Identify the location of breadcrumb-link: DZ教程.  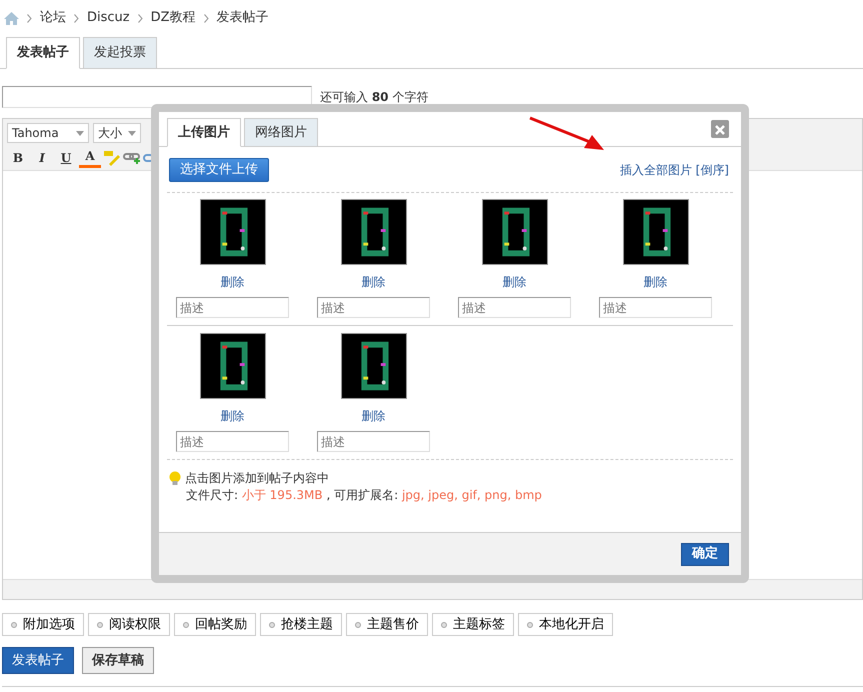
(173, 18).